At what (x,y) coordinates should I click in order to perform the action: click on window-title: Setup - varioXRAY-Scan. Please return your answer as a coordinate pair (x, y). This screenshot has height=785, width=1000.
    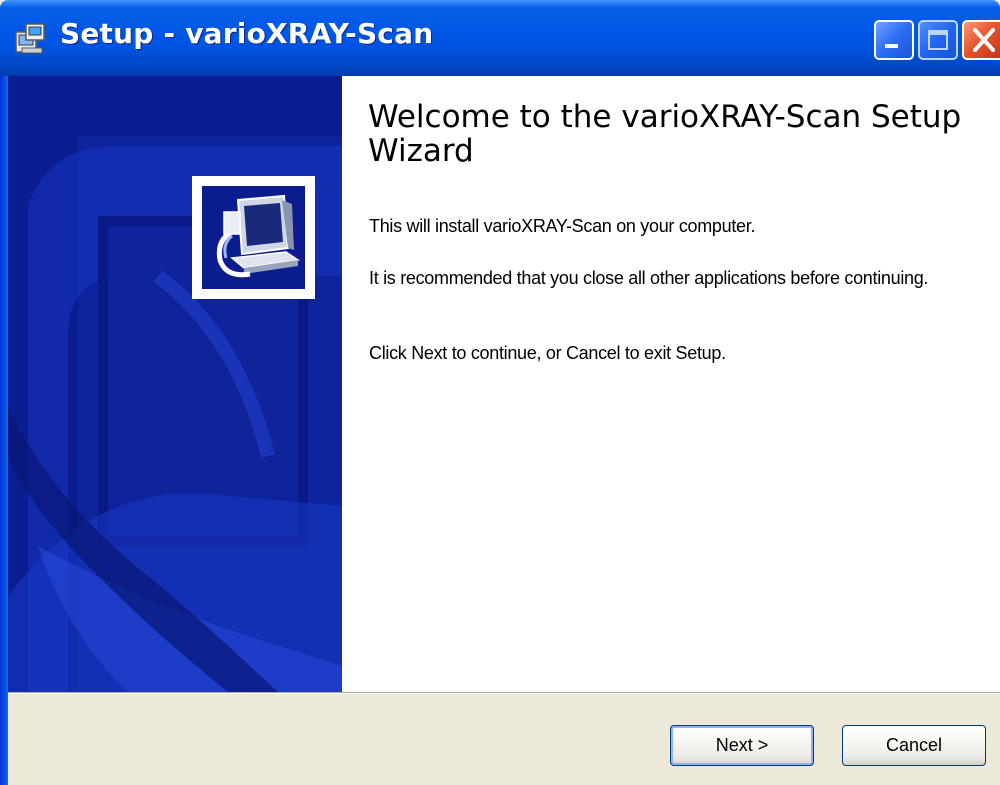
    Looking at the image, I should click on (247, 33).